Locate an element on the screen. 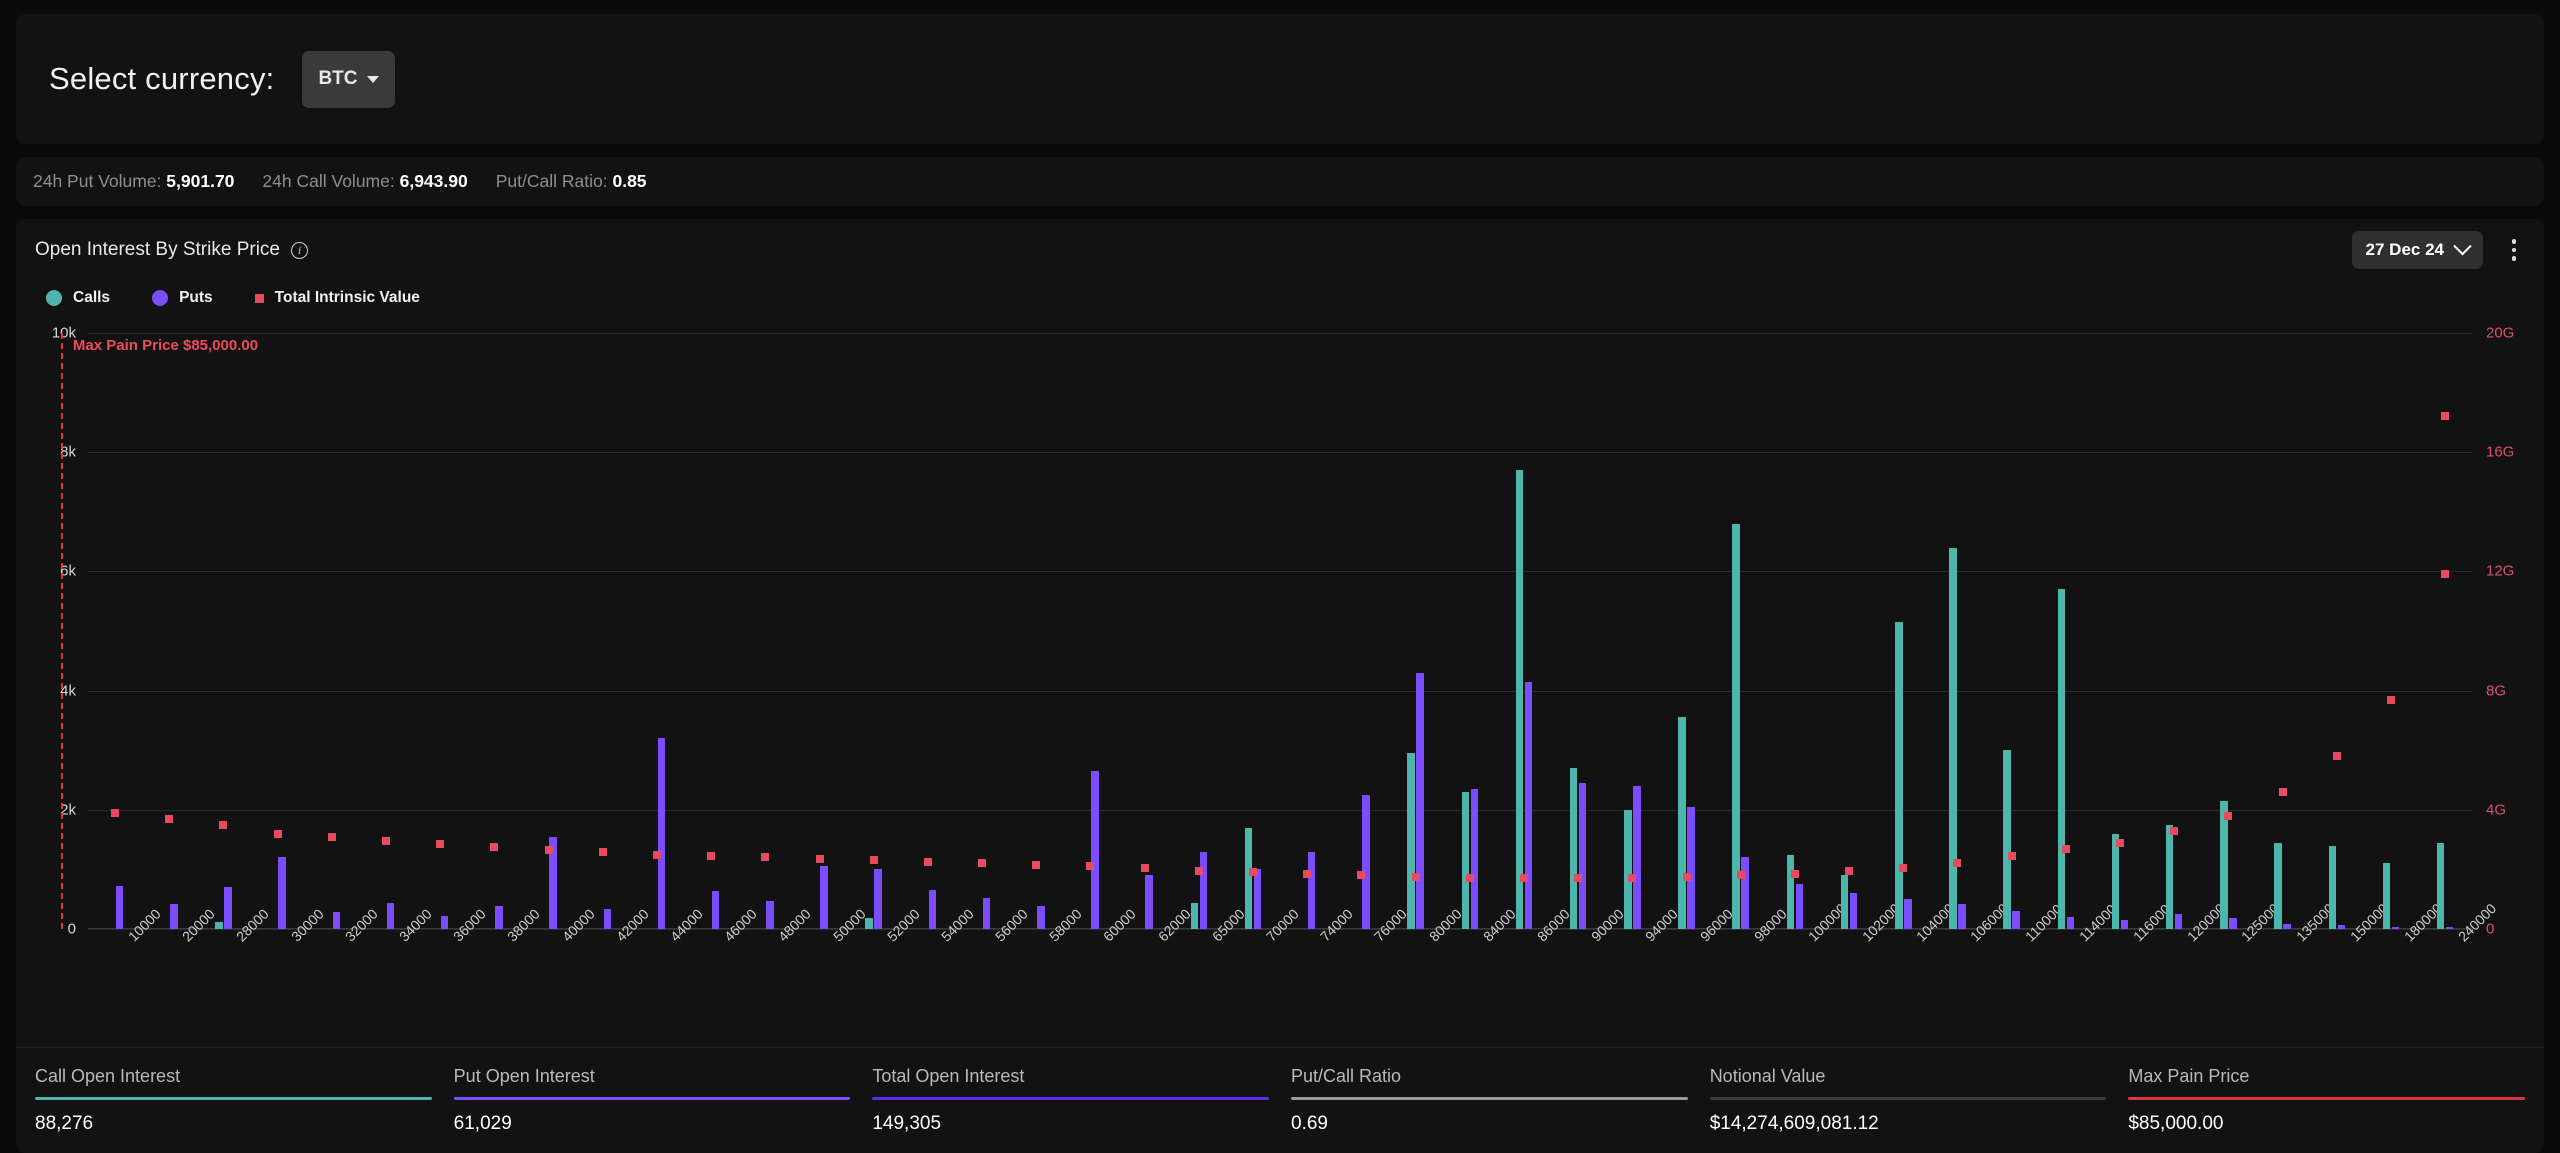 This screenshot has height=1153, width=2560. strike-column: 54000 is located at coordinates (939, 639).